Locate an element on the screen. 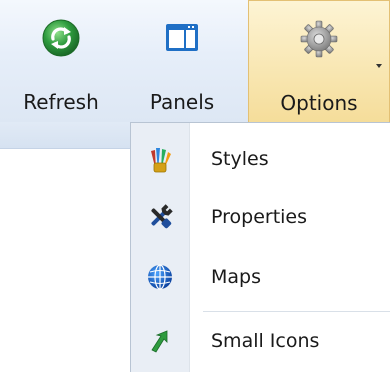  menu-item-small-icons: Small Icons is located at coordinates (260, 341).